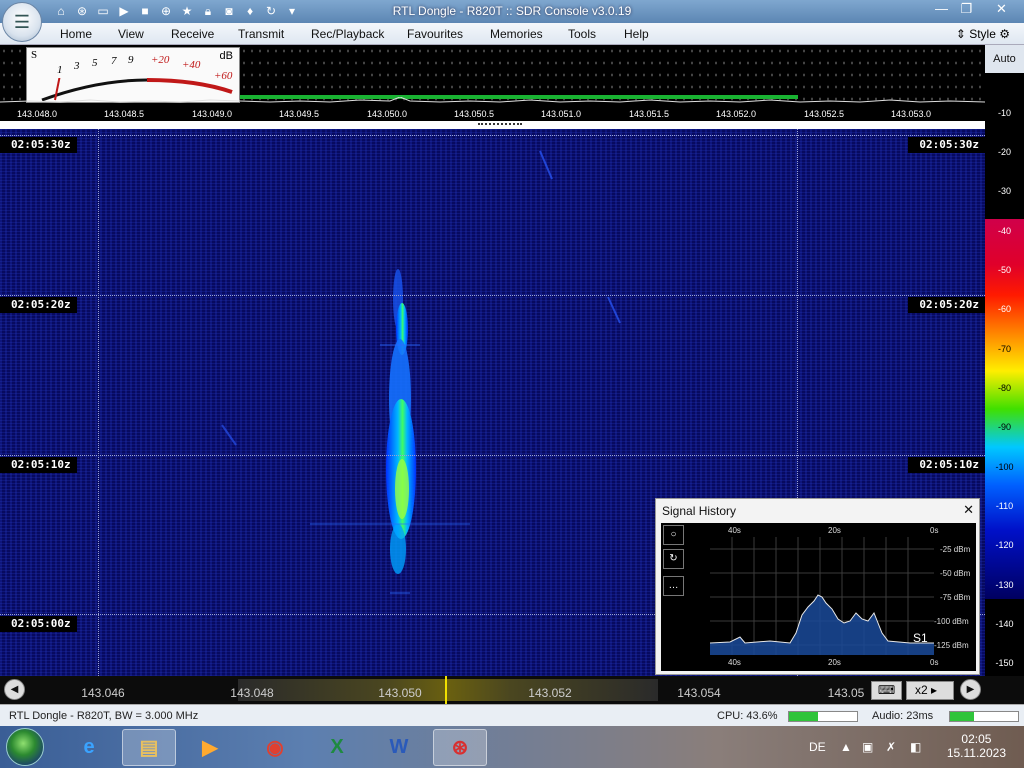 This screenshot has height=768, width=1024. I want to click on camera-icon: ◙, so click(229, 11).